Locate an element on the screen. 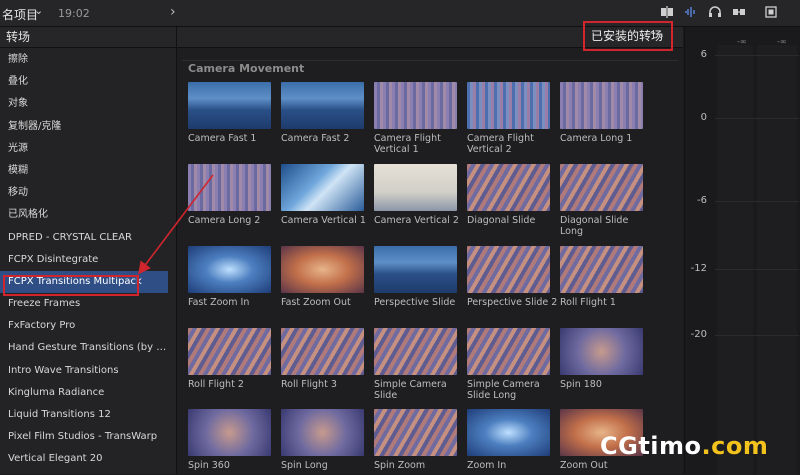 This screenshot has width=800, height=475. transition-tile: Zoom In is located at coordinates (508, 440).